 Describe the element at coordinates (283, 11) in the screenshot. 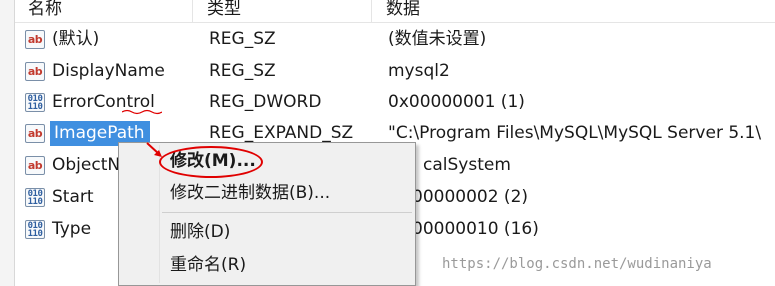

I see `column-header-type: 类型` at that location.